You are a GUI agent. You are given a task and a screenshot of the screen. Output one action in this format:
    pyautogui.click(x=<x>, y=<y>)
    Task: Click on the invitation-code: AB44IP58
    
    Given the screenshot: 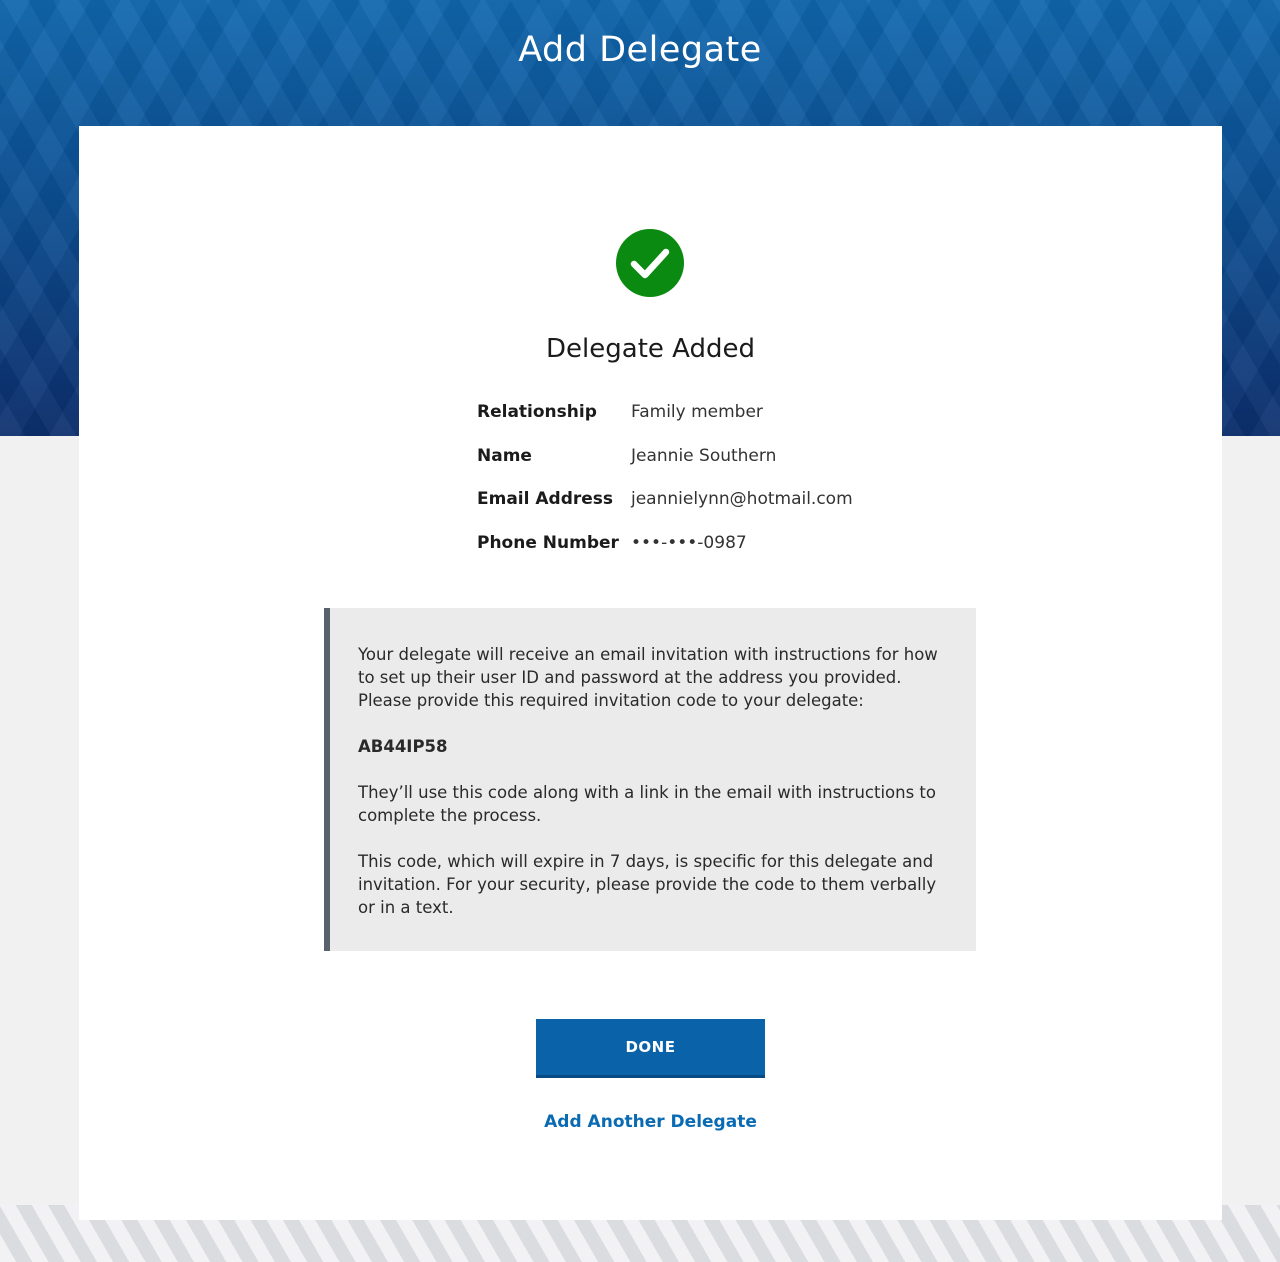 What is the action you would take?
    pyautogui.click(x=403, y=746)
    